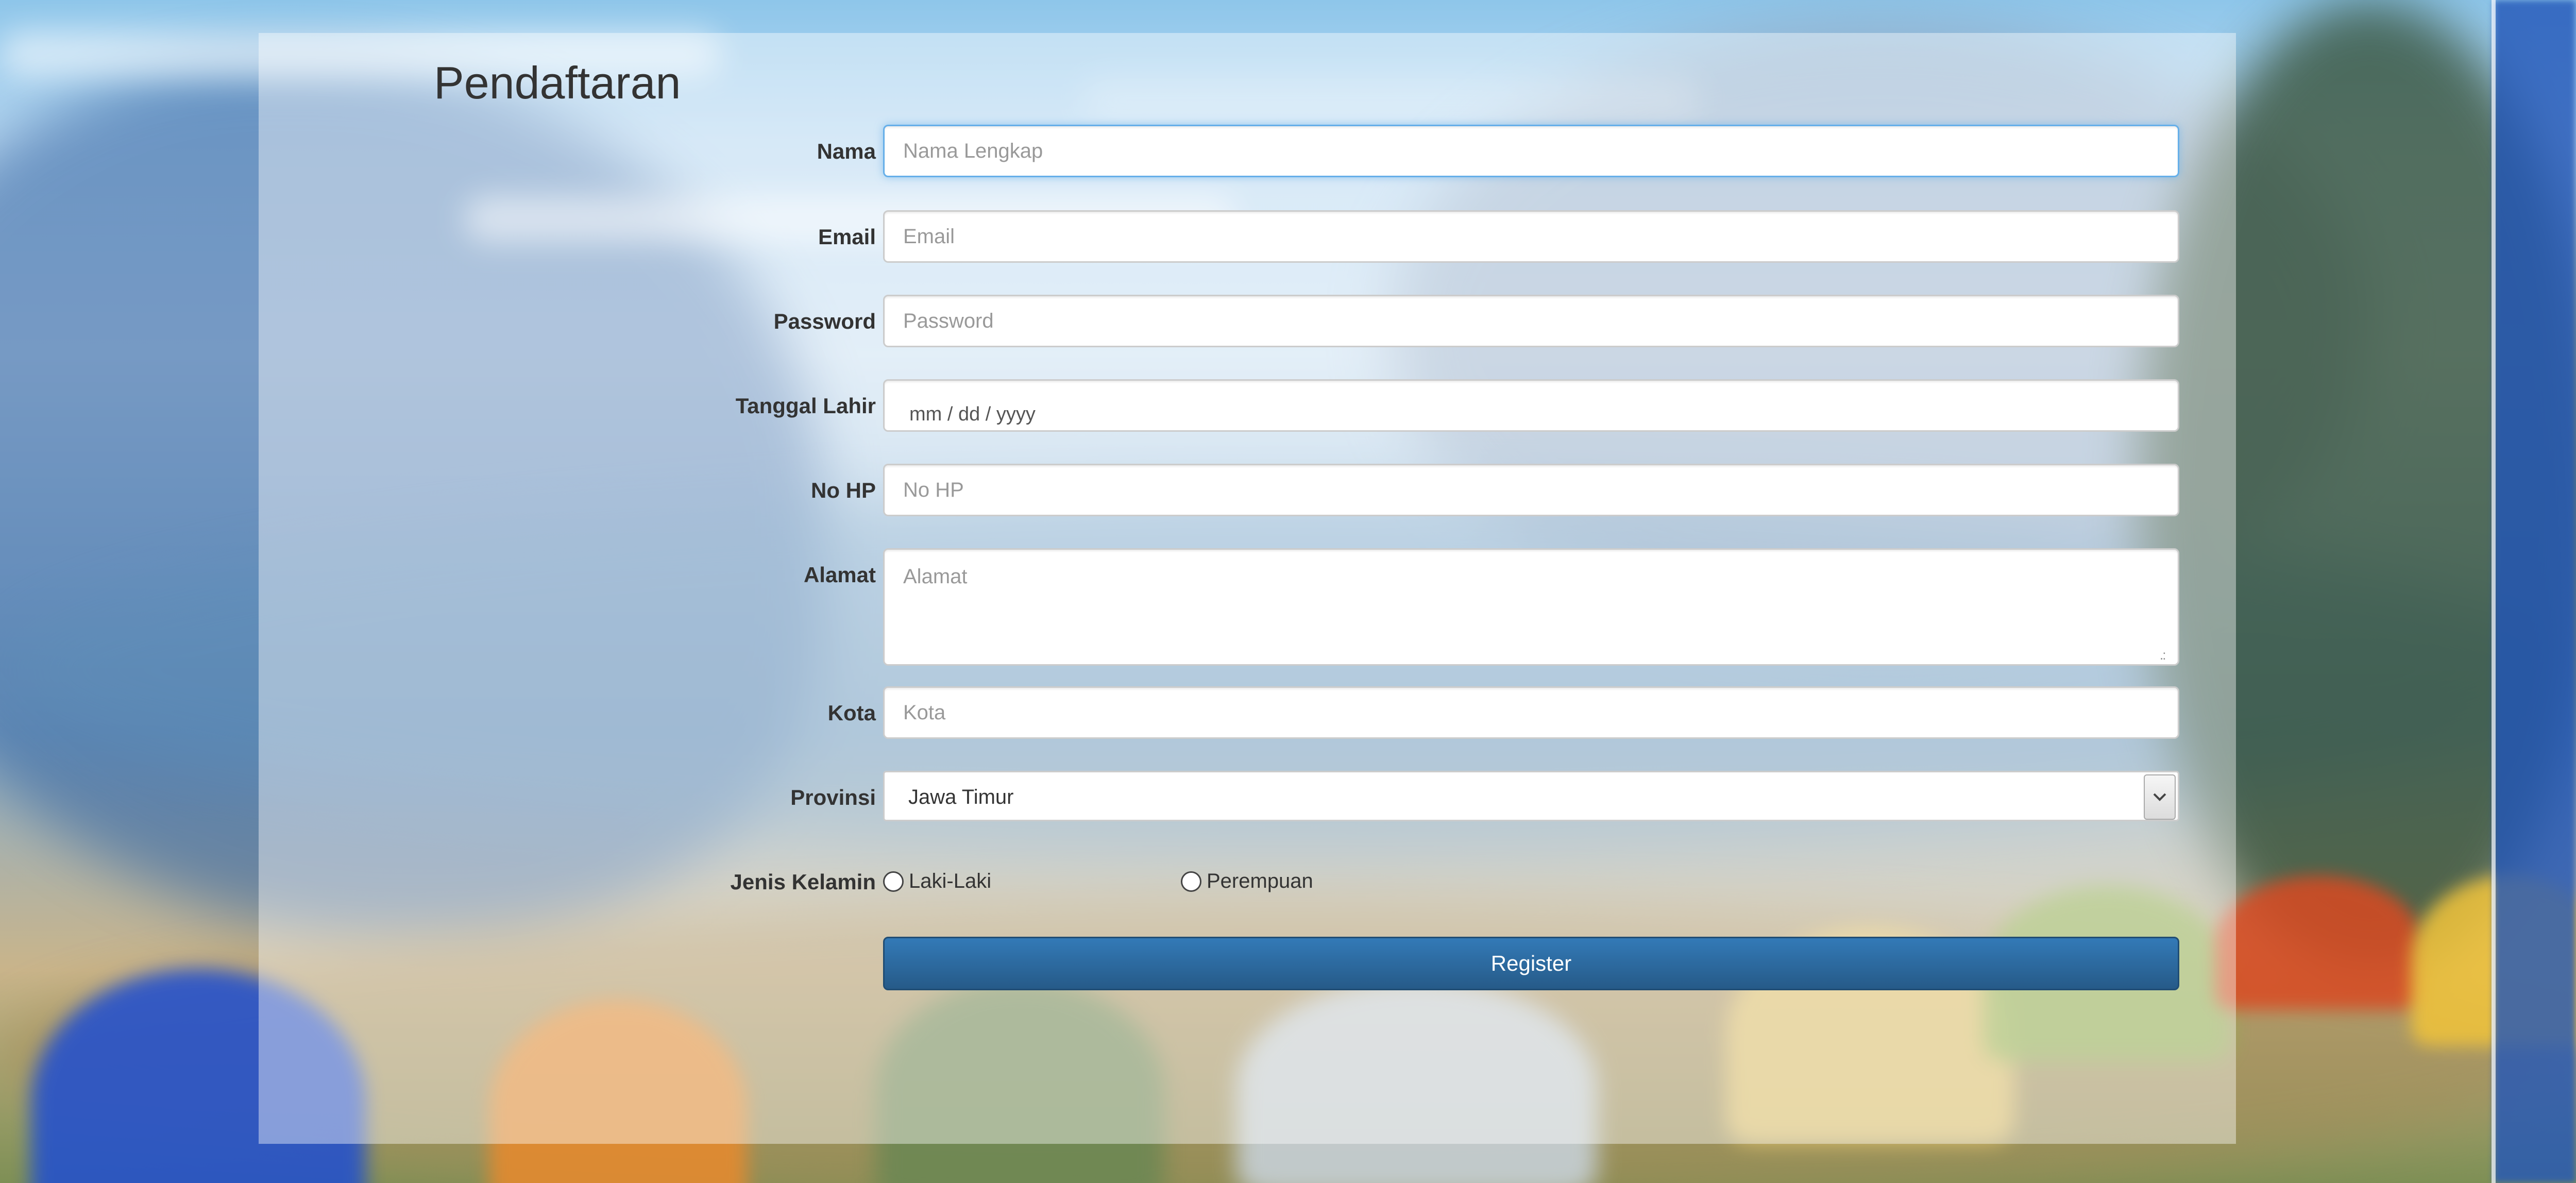 This screenshot has width=2576, height=1183. Describe the element at coordinates (1531, 607) in the screenshot. I see `alamat-textarea` at that location.